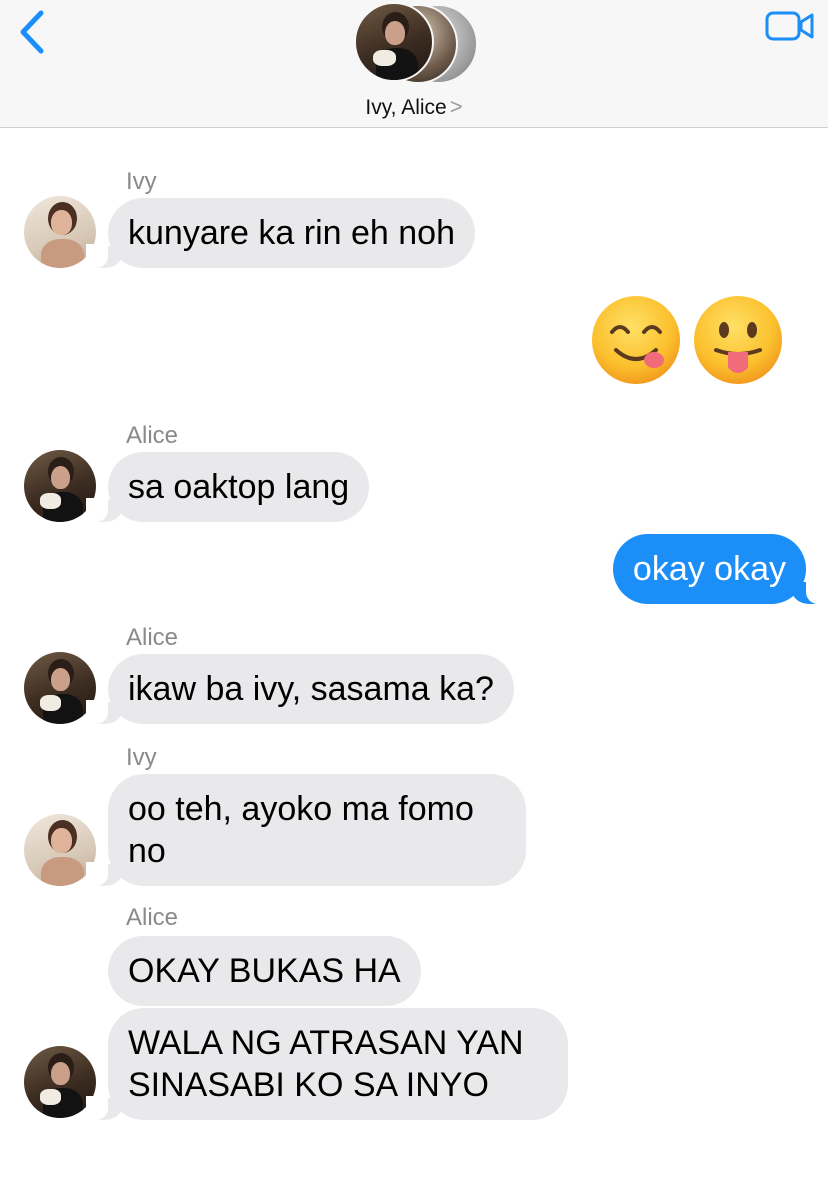 Image resolution: width=828 pixels, height=1200 pixels. I want to click on group-avatar-stack, so click(416, 43).